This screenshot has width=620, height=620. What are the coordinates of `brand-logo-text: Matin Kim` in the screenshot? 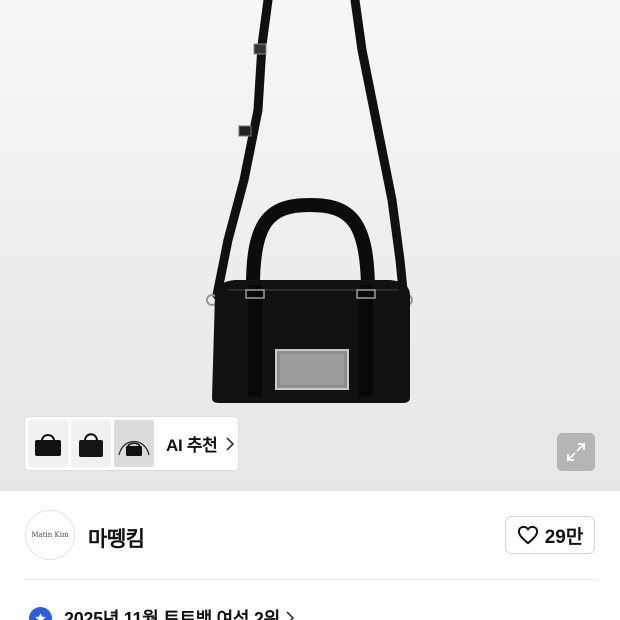 It's located at (50, 535).